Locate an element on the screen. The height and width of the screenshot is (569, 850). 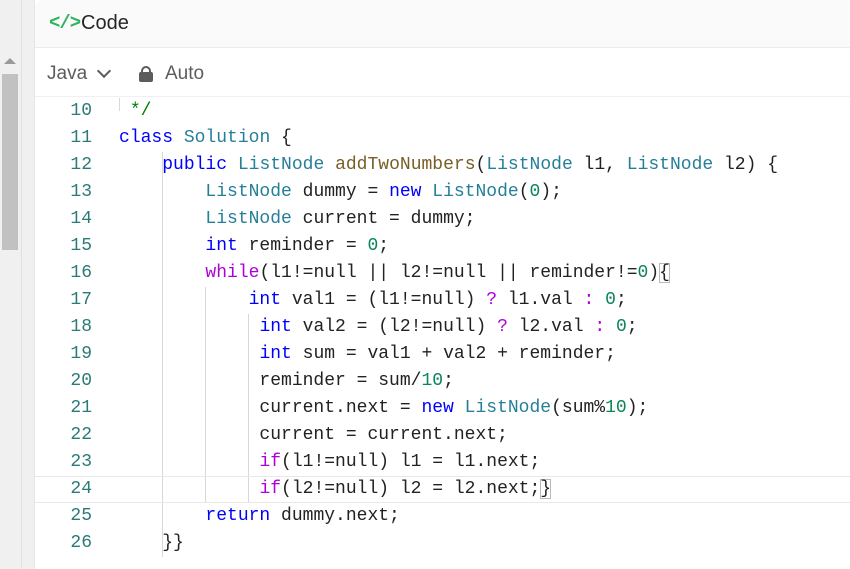
line-number: 12 is located at coordinates (81, 165).